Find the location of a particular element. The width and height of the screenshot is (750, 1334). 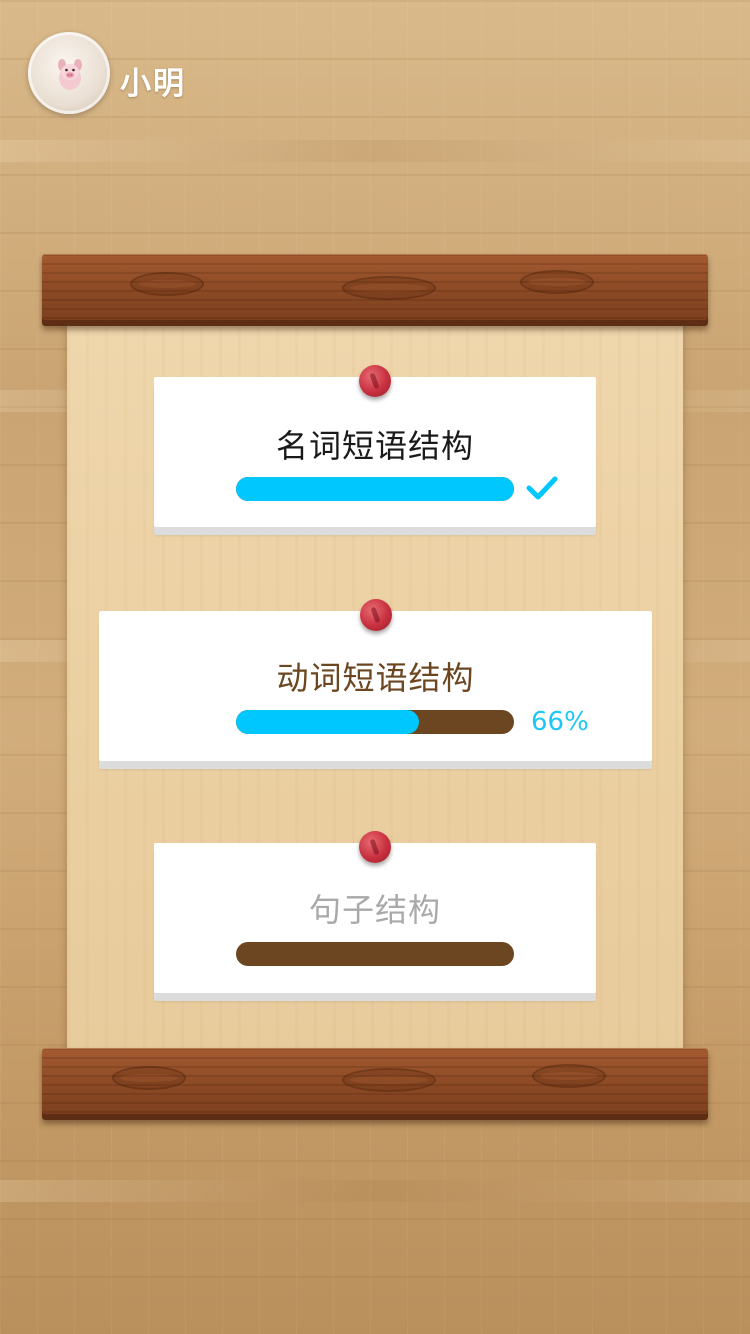

unit-title: 名词短语结构 is located at coordinates (374, 446).